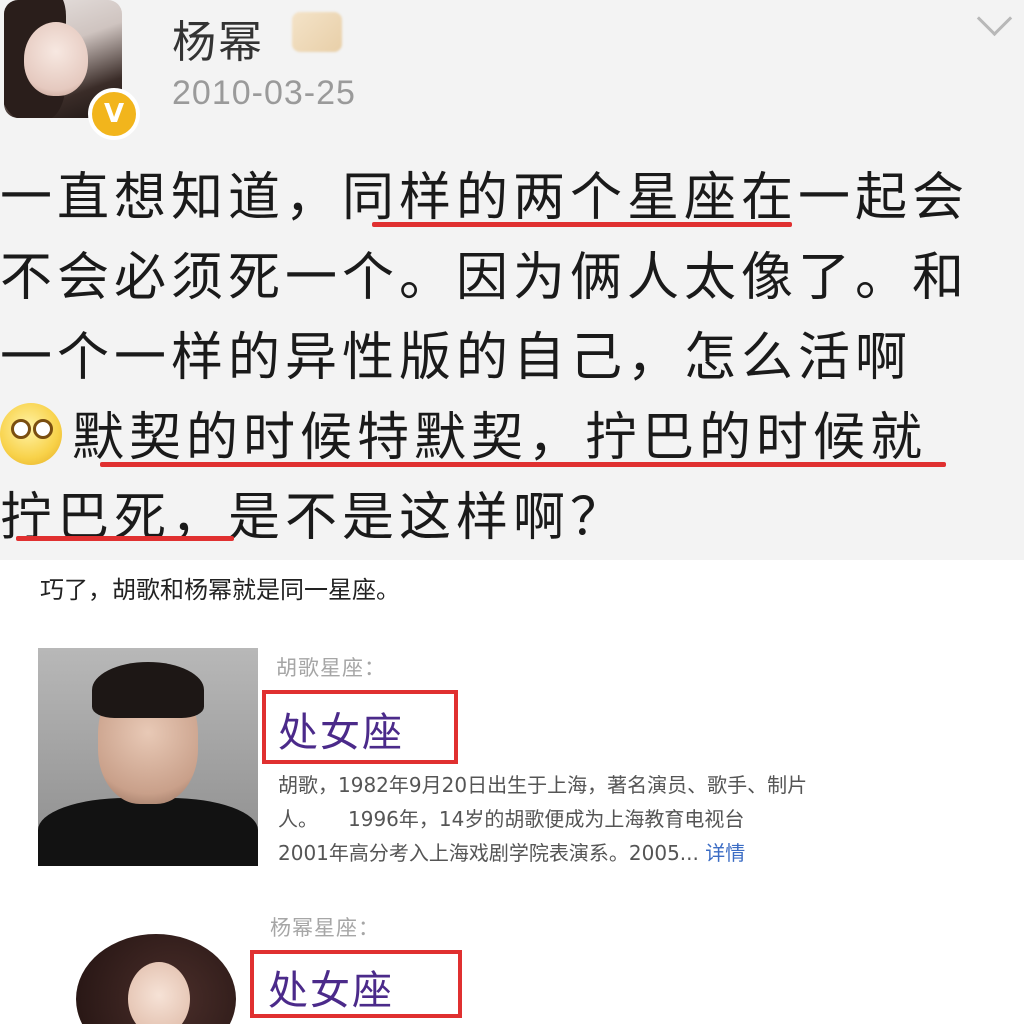 The height and width of the screenshot is (1024, 1024). I want to click on emoji-icon, so click(31, 434).